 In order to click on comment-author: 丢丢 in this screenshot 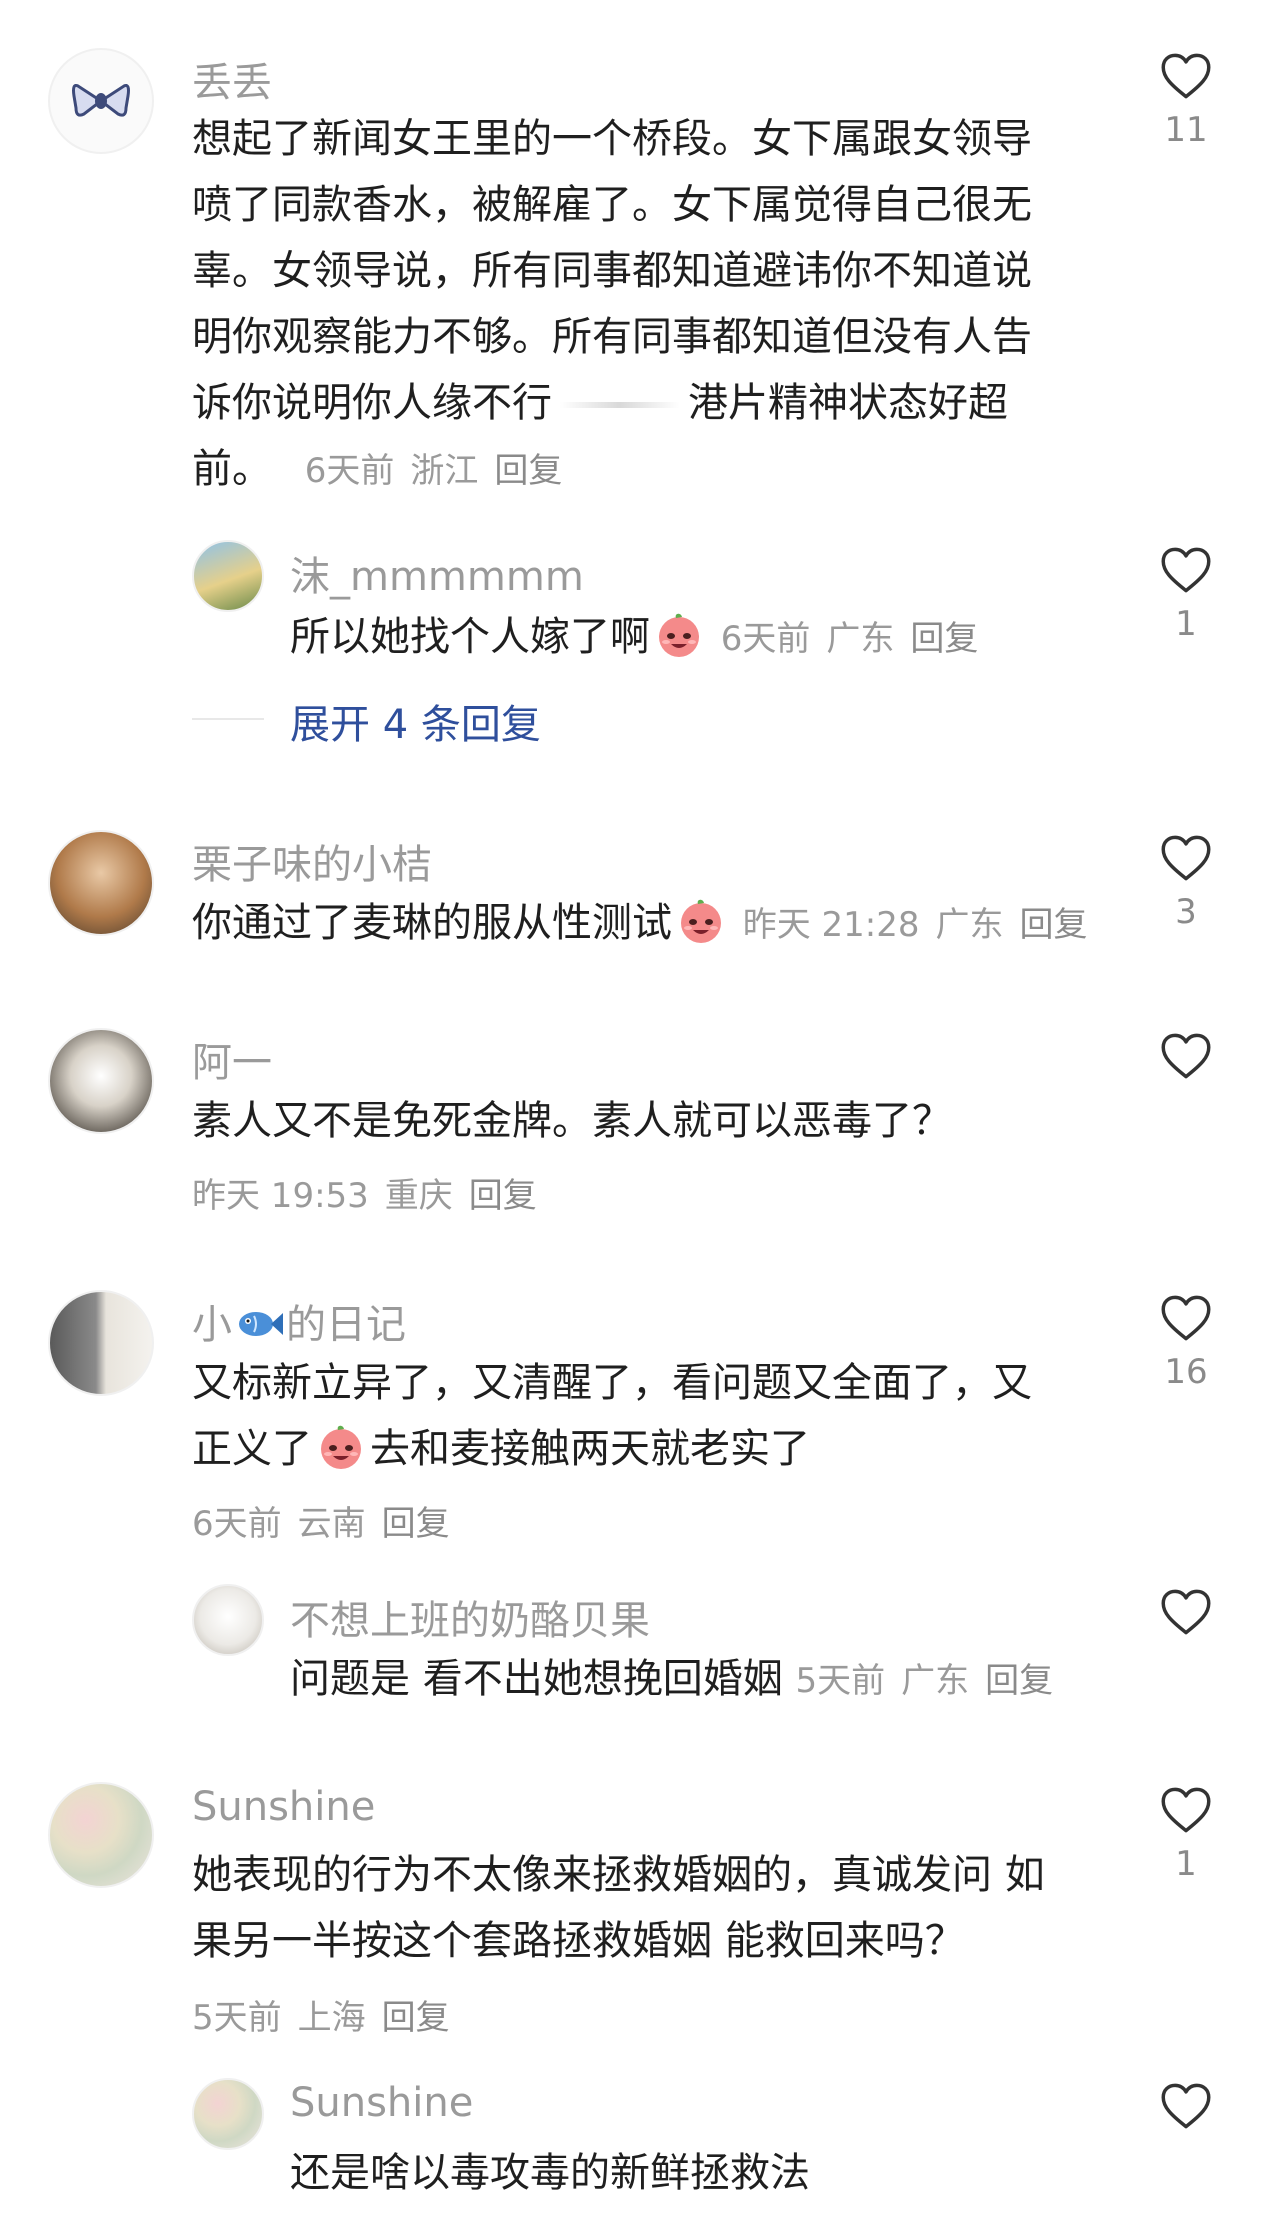, I will do `click(232, 79)`.